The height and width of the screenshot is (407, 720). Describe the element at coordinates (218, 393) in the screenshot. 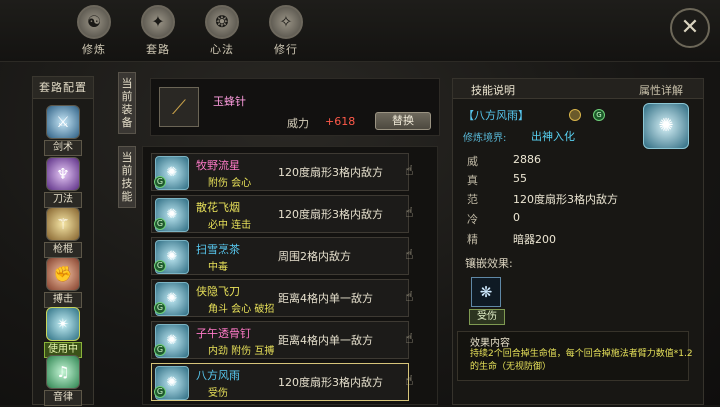

I see `skill-attributes: 受伤` at that location.